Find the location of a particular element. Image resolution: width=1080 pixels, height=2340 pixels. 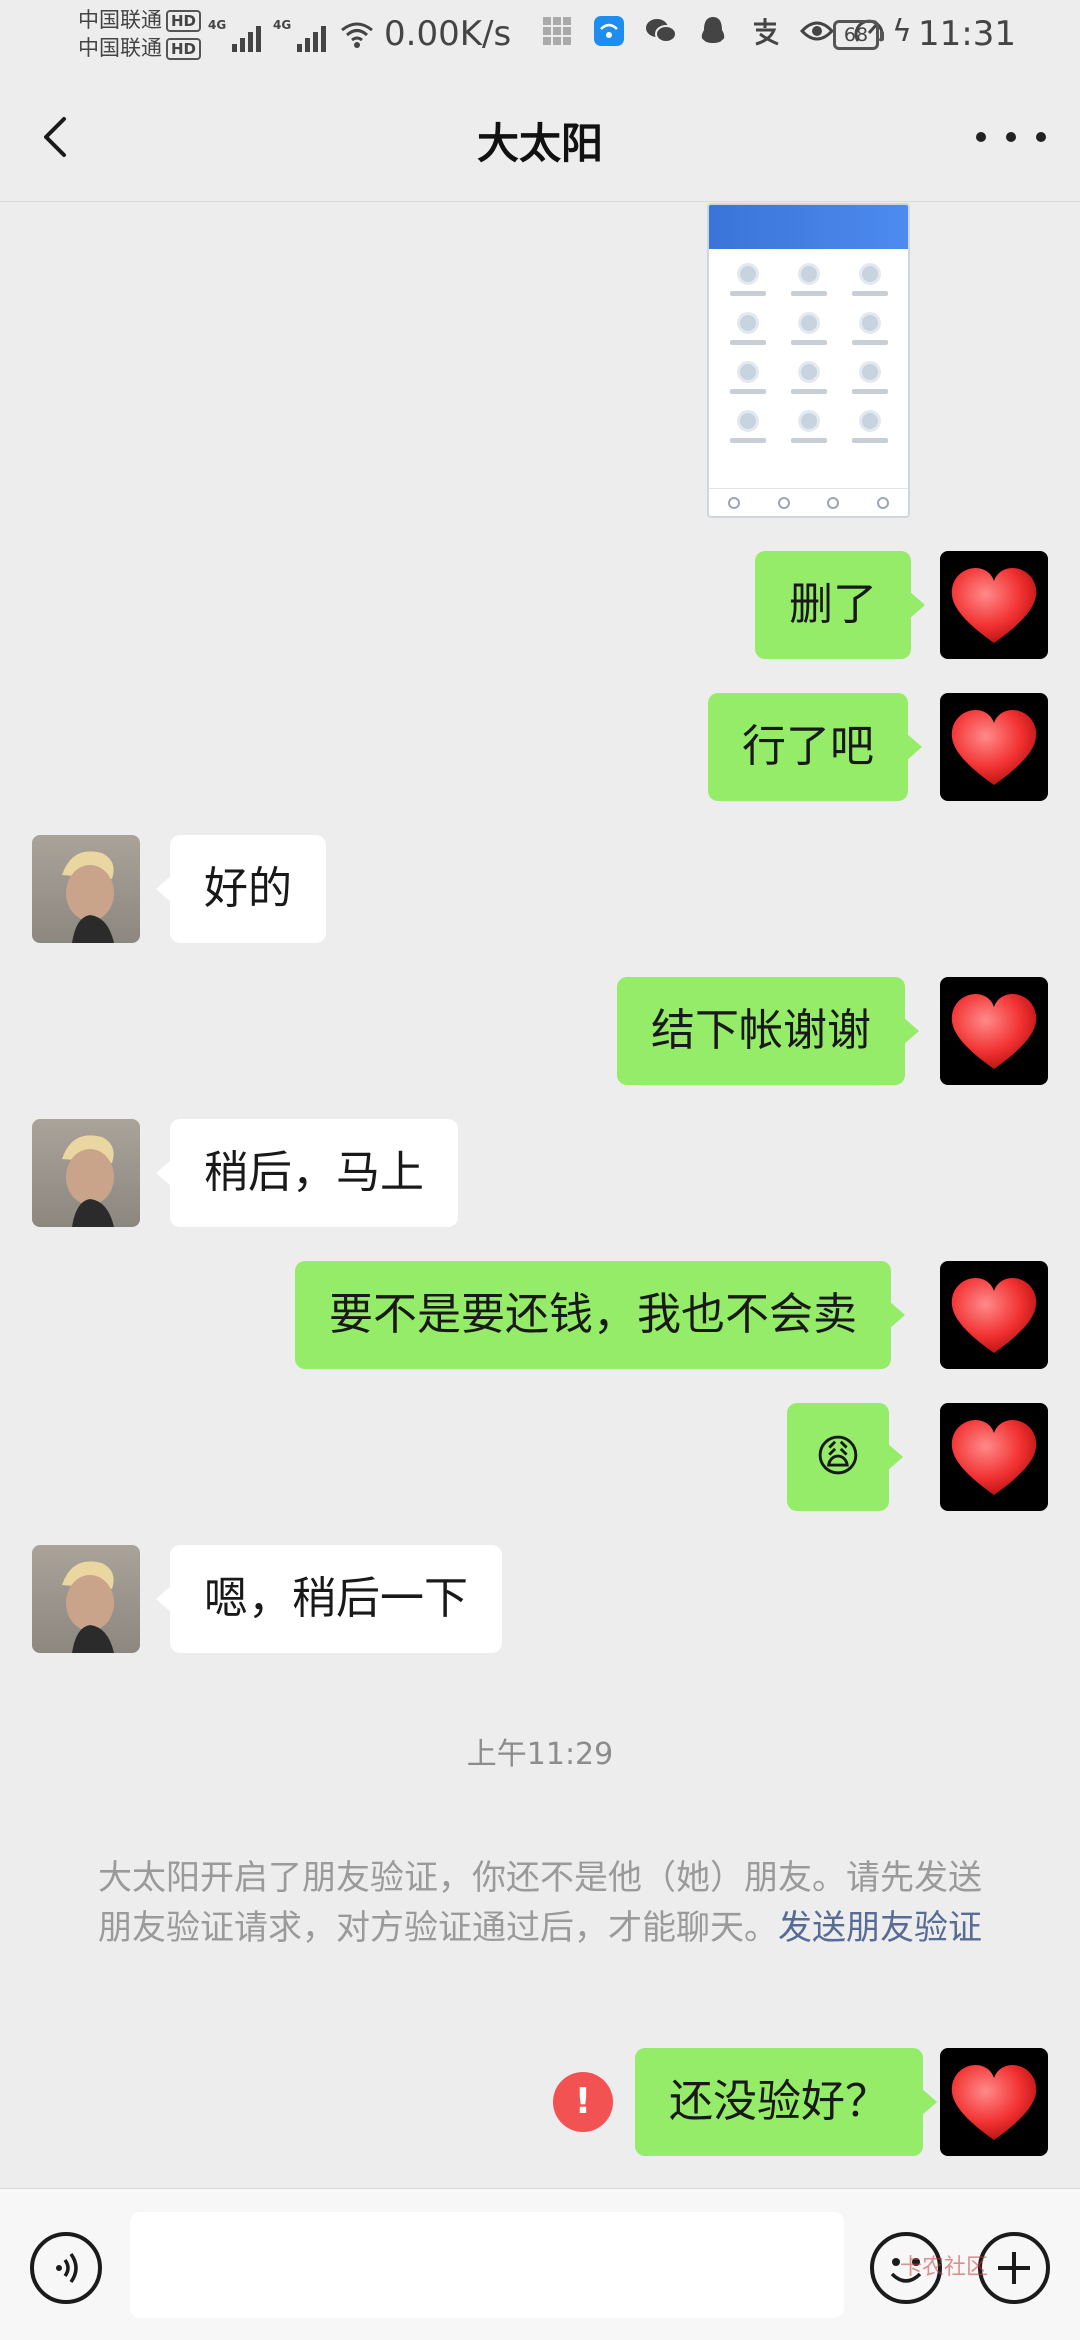

status-bar: 中国联通 HD 中国联通 HD 4G 4G 0.00K/s 68 ϟ 11:31 is located at coordinates (540, 36).